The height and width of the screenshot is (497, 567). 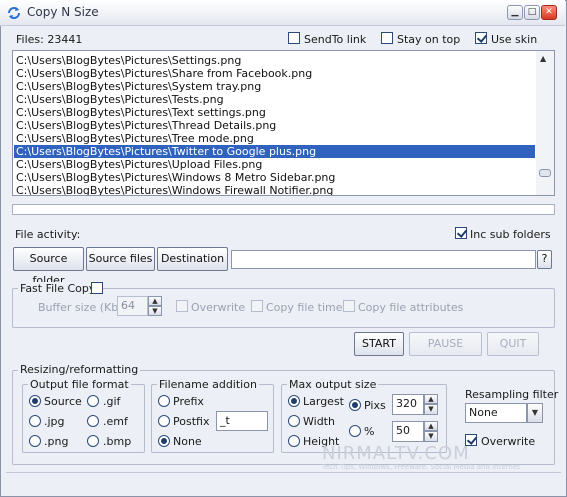 I want to click on fast-overwrite-label: Overwrite, so click(x=218, y=307).